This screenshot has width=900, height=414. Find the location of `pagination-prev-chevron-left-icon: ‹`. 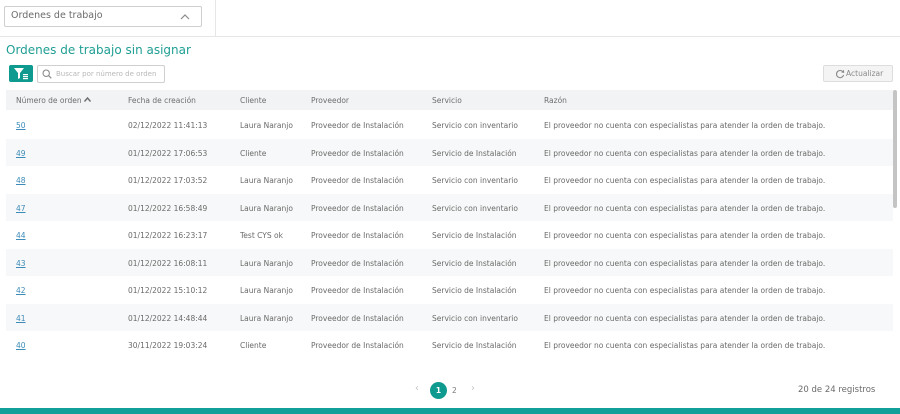

pagination-prev-chevron-left-icon: ‹ is located at coordinates (417, 388).